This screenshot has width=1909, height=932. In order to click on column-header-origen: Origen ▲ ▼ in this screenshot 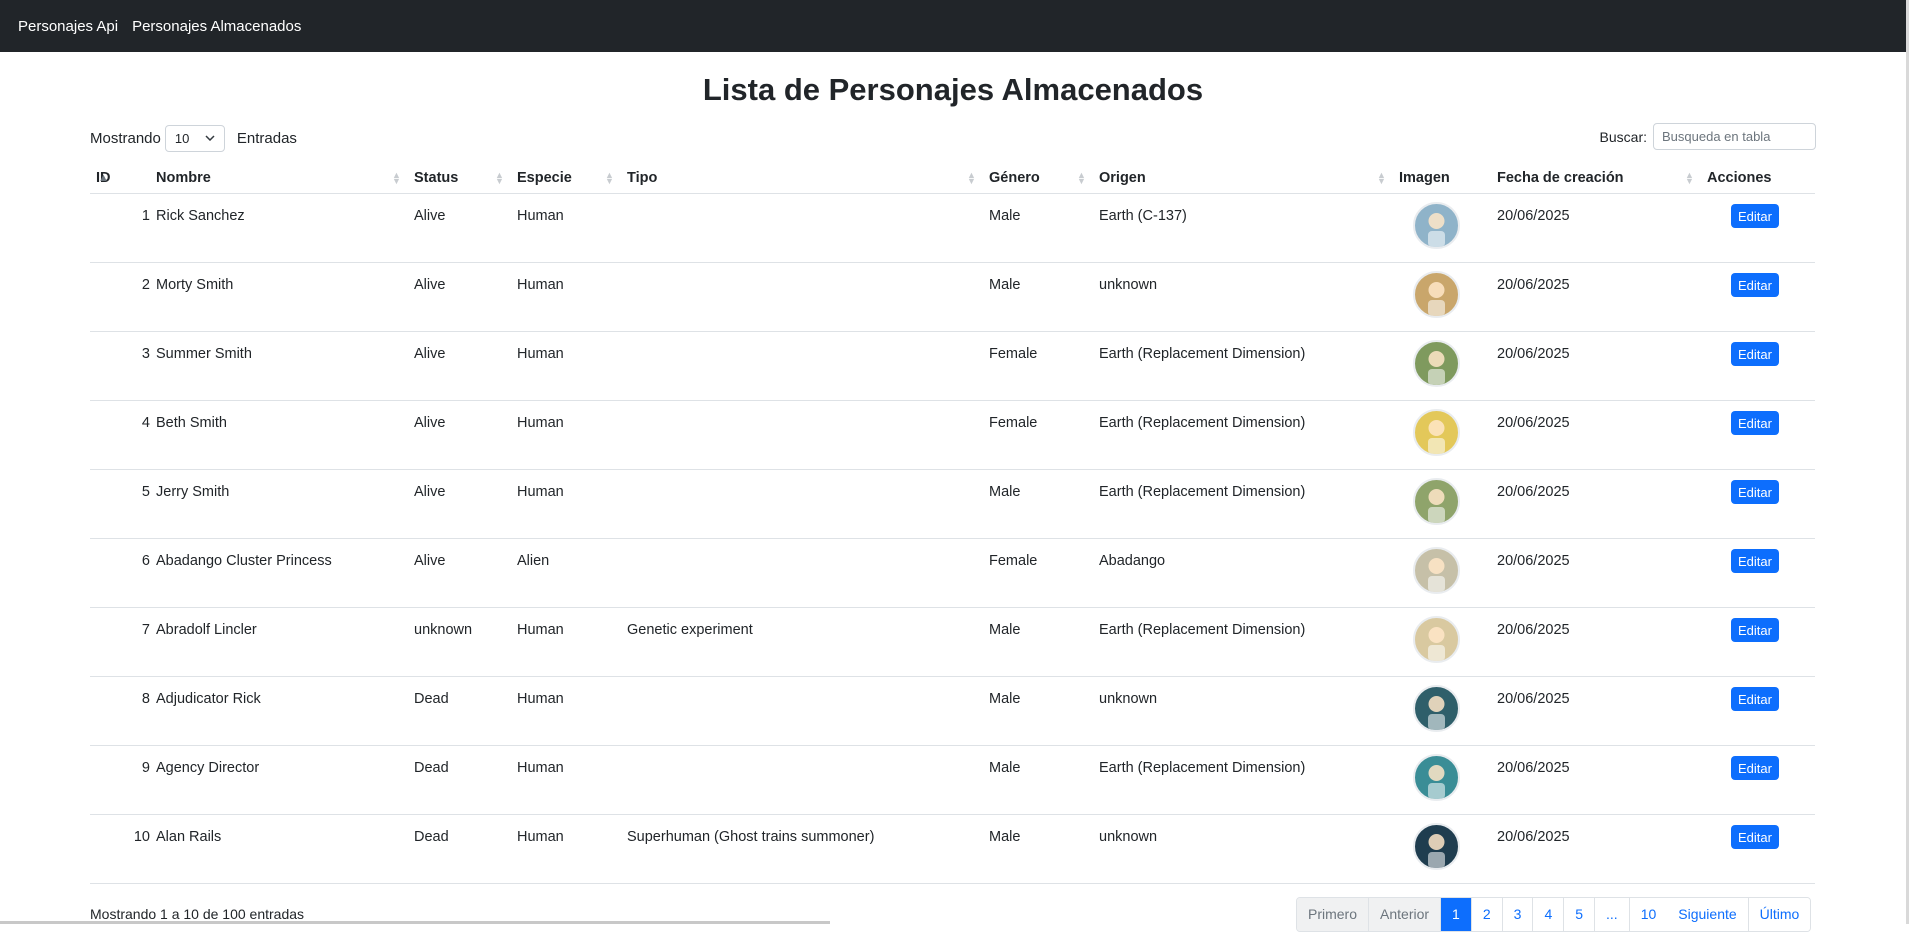, I will do `click(1243, 178)`.